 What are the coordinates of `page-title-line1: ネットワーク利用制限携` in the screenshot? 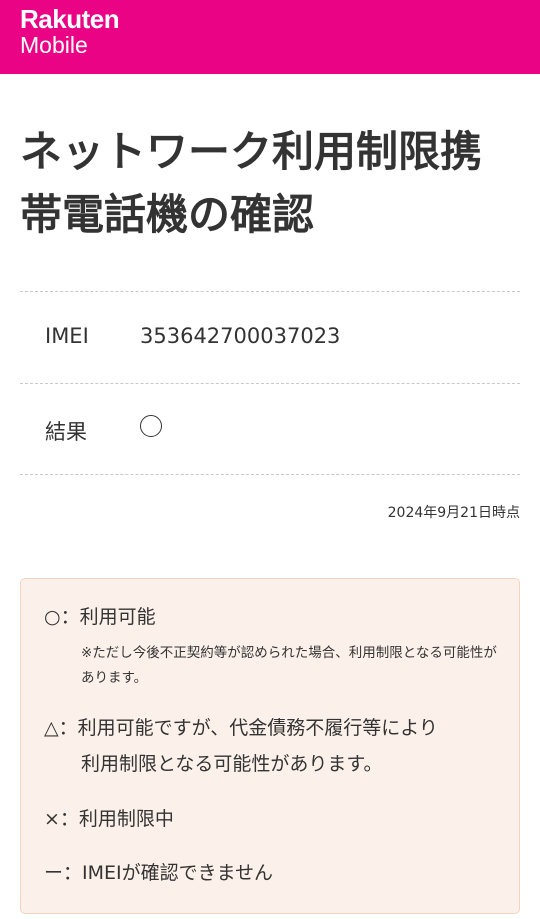 It's located at (251, 151).